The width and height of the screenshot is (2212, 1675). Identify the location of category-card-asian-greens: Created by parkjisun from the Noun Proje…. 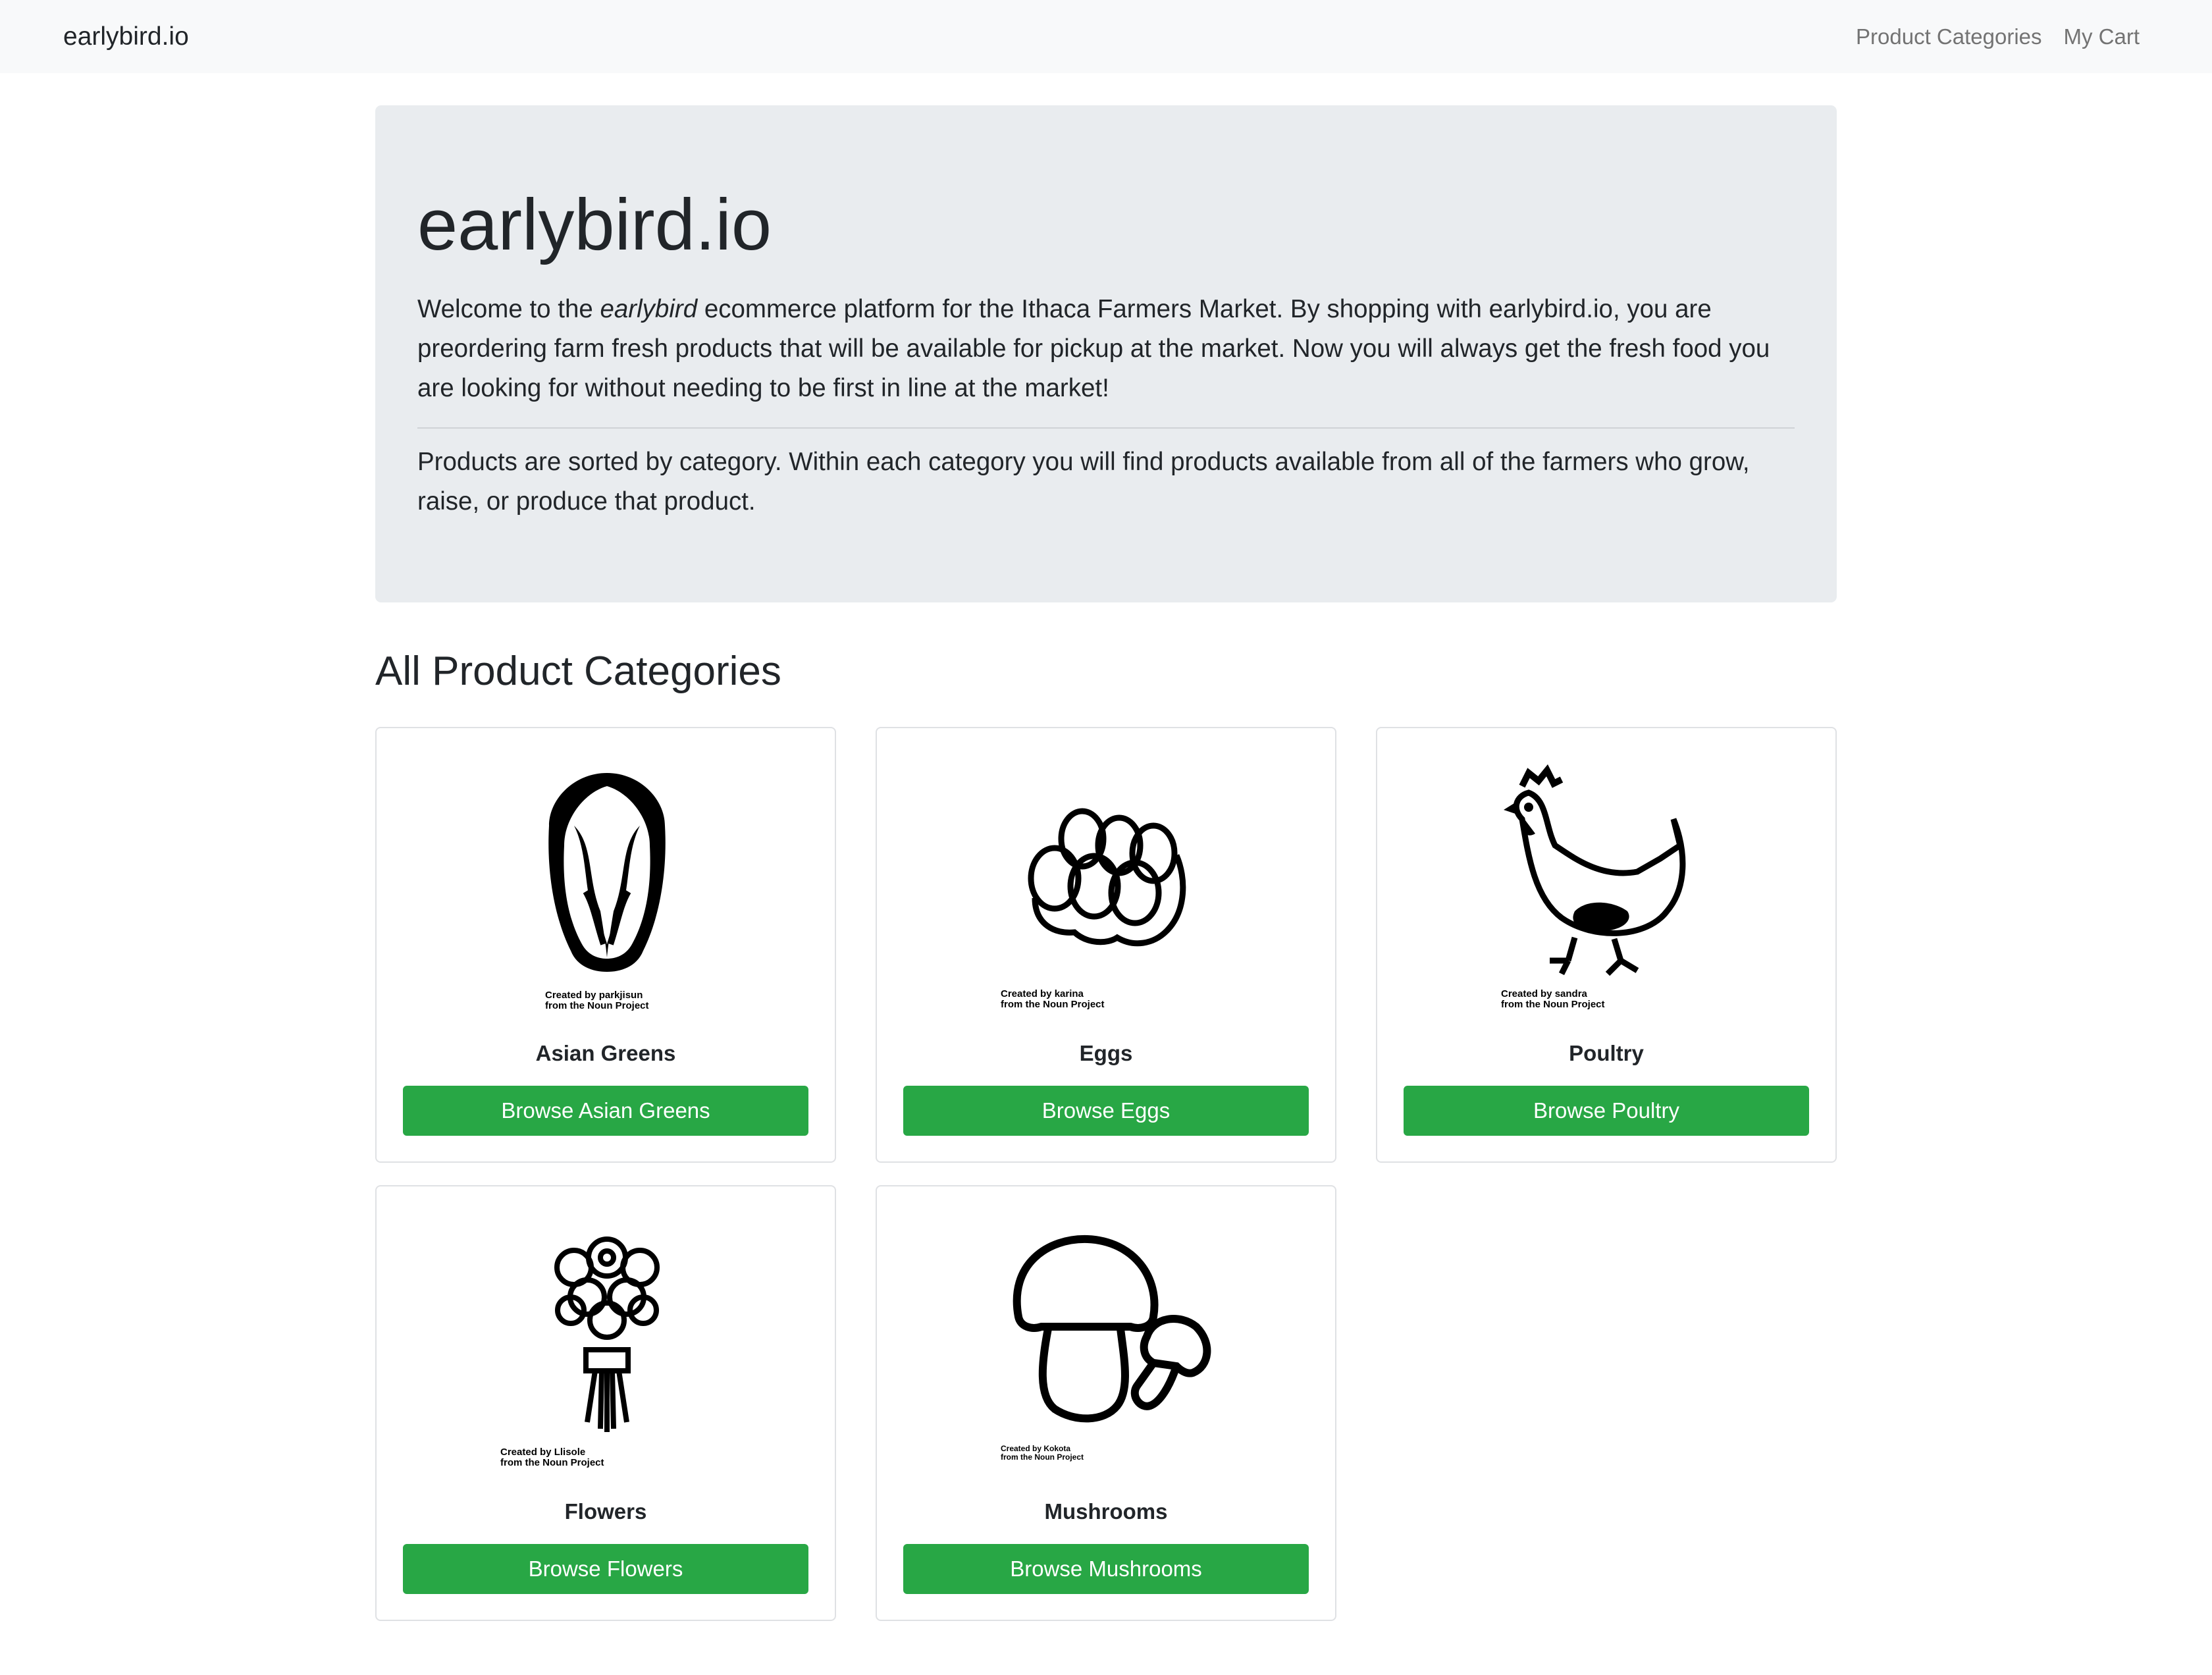
(605, 945).